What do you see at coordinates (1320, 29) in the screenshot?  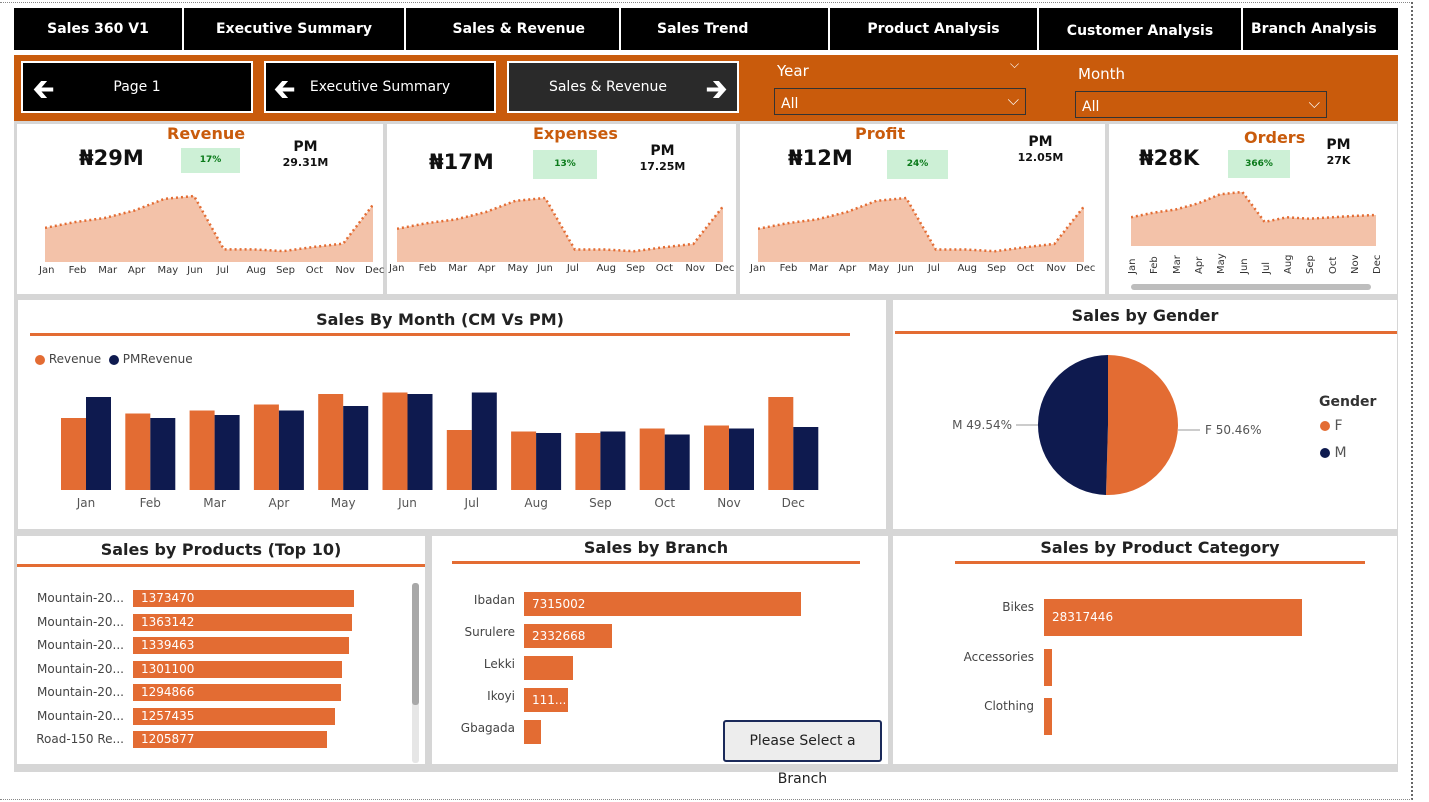 I see `tab-branch-analysis: Branch Analysis` at bounding box center [1320, 29].